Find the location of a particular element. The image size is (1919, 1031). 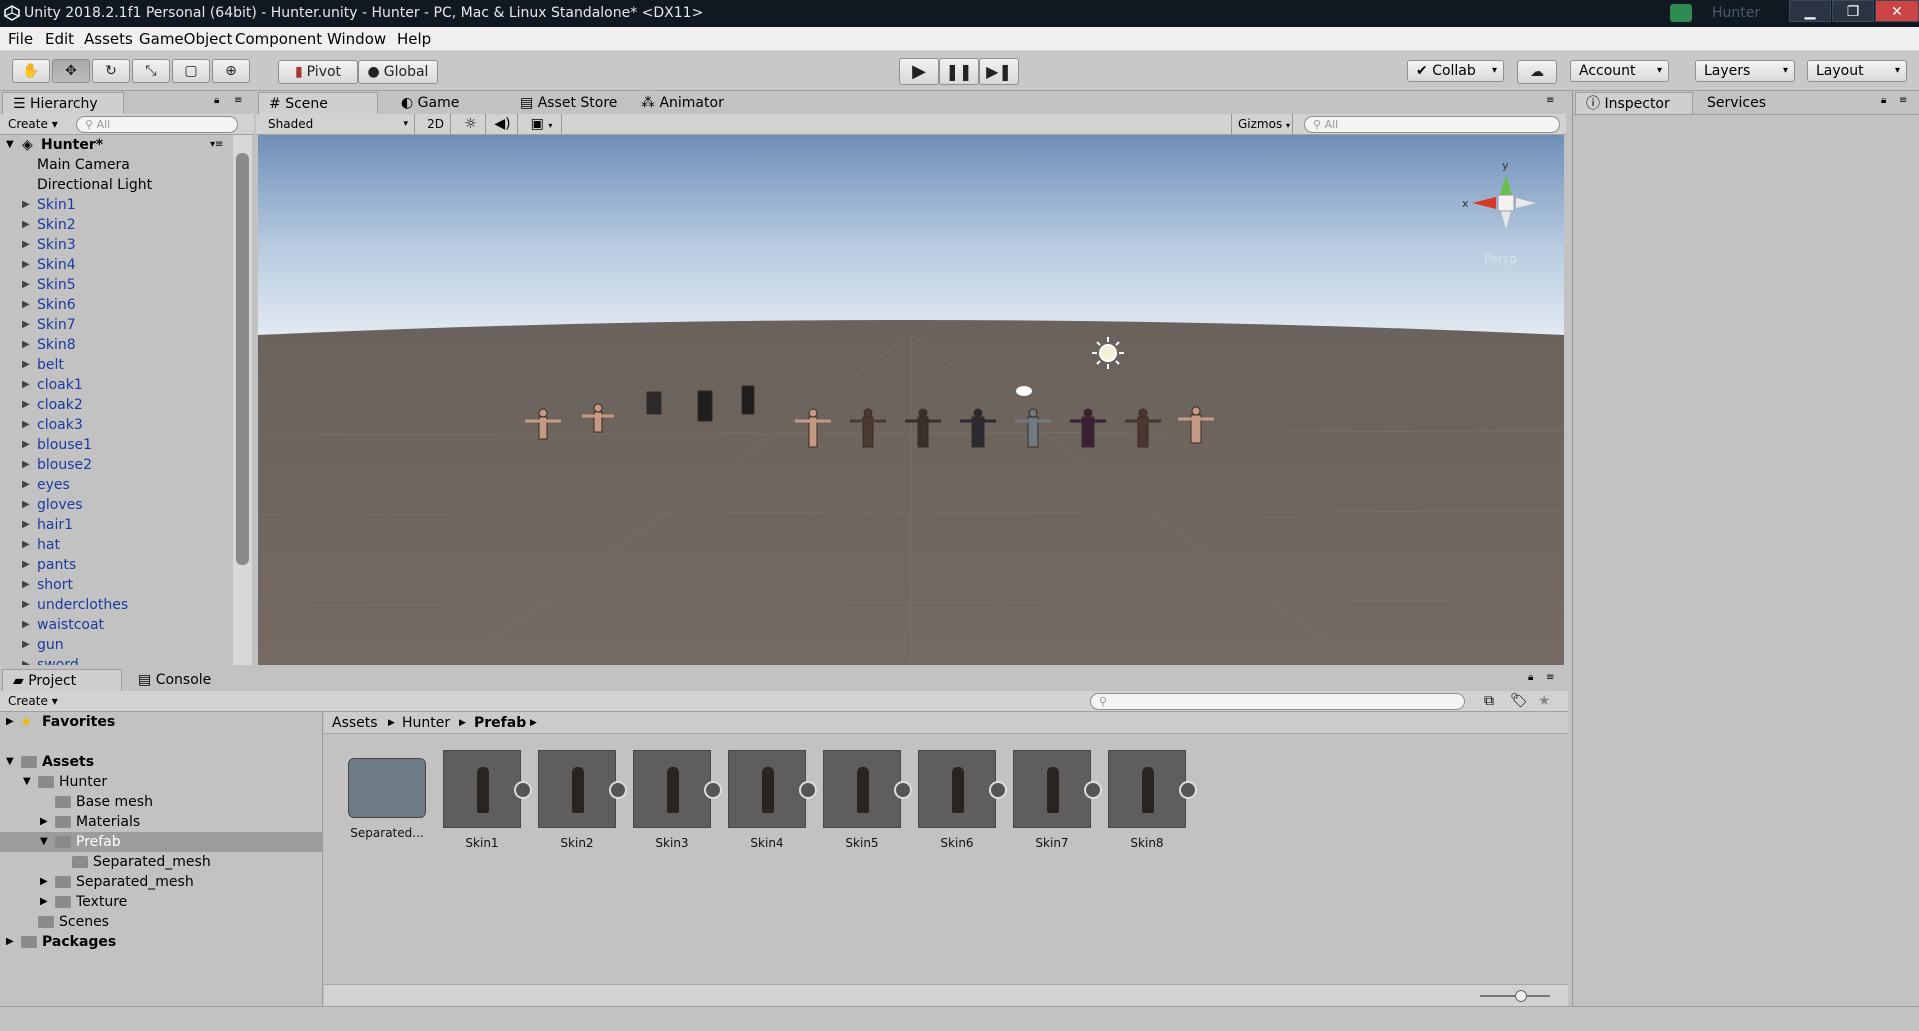

close-button: ✕ is located at coordinates (1897, 11).